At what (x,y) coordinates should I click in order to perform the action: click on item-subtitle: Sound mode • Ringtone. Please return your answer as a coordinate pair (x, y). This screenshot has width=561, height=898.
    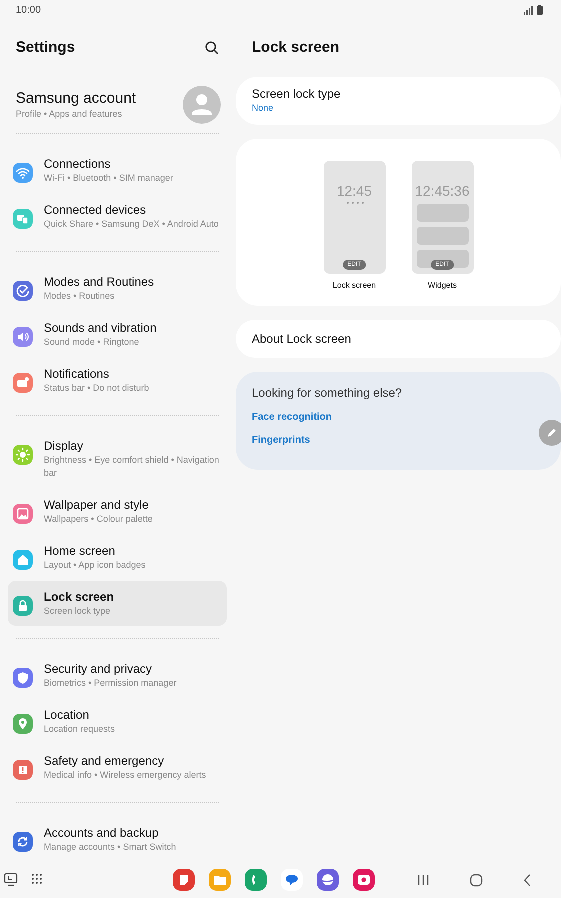
    Looking at the image, I should click on (92, 342).